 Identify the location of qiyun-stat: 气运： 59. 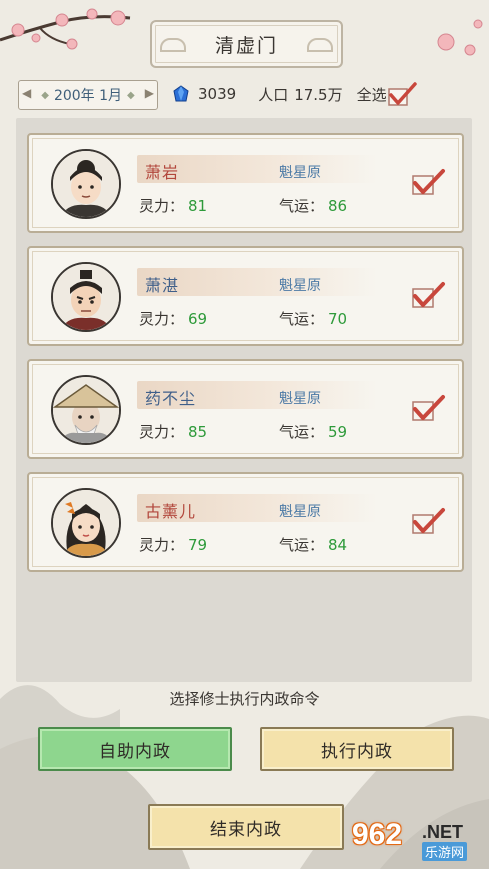
(313, 431).